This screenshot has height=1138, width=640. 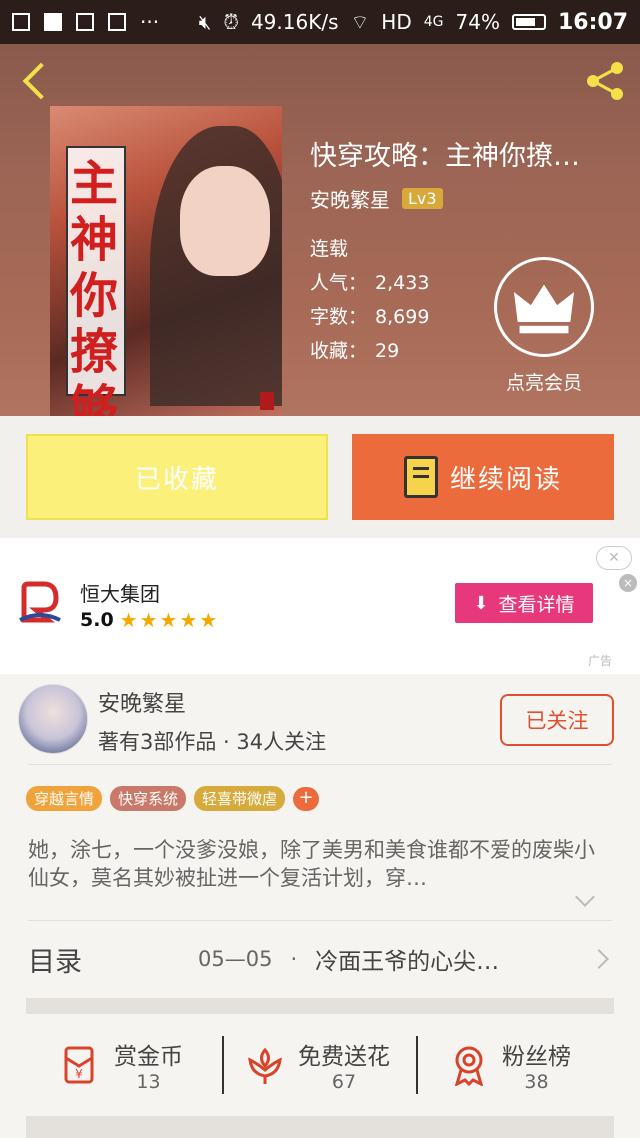 I want to click on book-icon, so click(x=420, y=477).